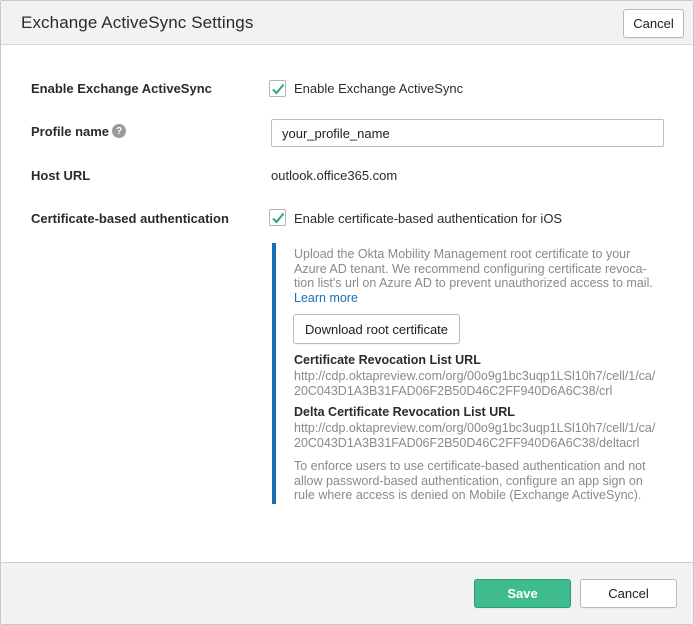 The width and height of the screenshot is (694, 625). I want to click on cert-auth-checkbox, so click(277, 217).